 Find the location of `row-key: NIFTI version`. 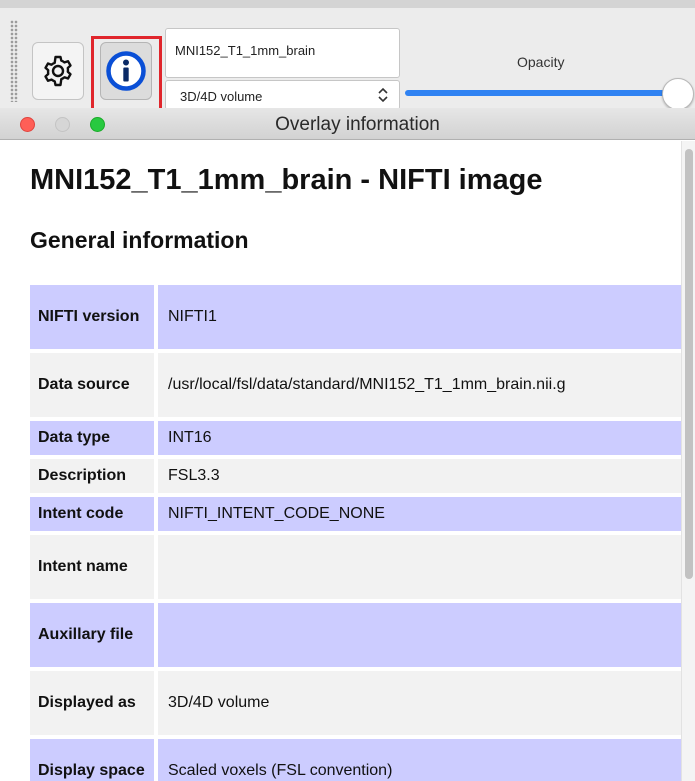

row-key: NIFTI version is located at coordinates (94, 317).